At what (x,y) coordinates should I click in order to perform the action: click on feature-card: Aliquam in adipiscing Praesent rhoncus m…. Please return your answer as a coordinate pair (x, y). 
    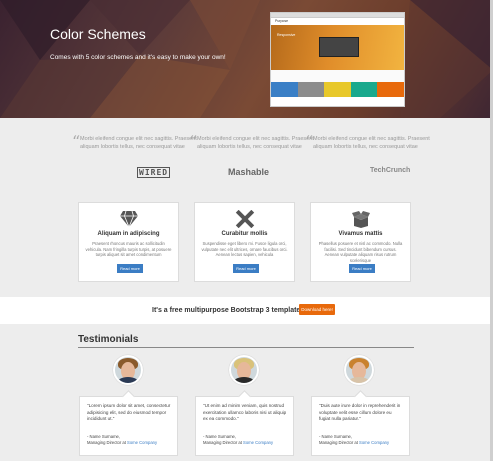
    Looking at the image, I should click on (128, 242).